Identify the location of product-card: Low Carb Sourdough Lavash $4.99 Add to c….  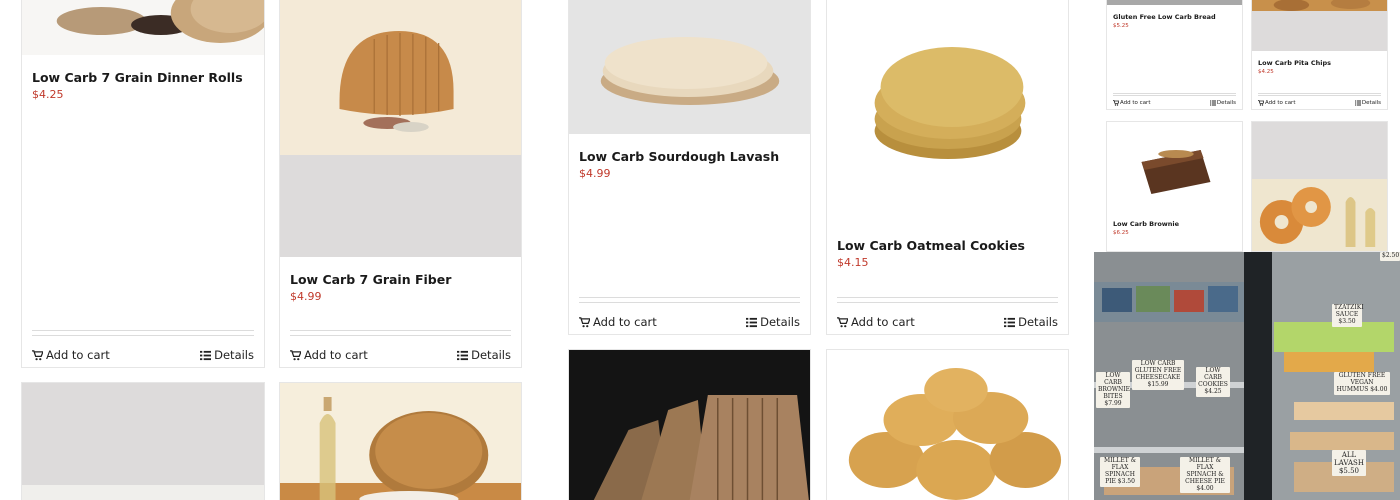
(689, 167).